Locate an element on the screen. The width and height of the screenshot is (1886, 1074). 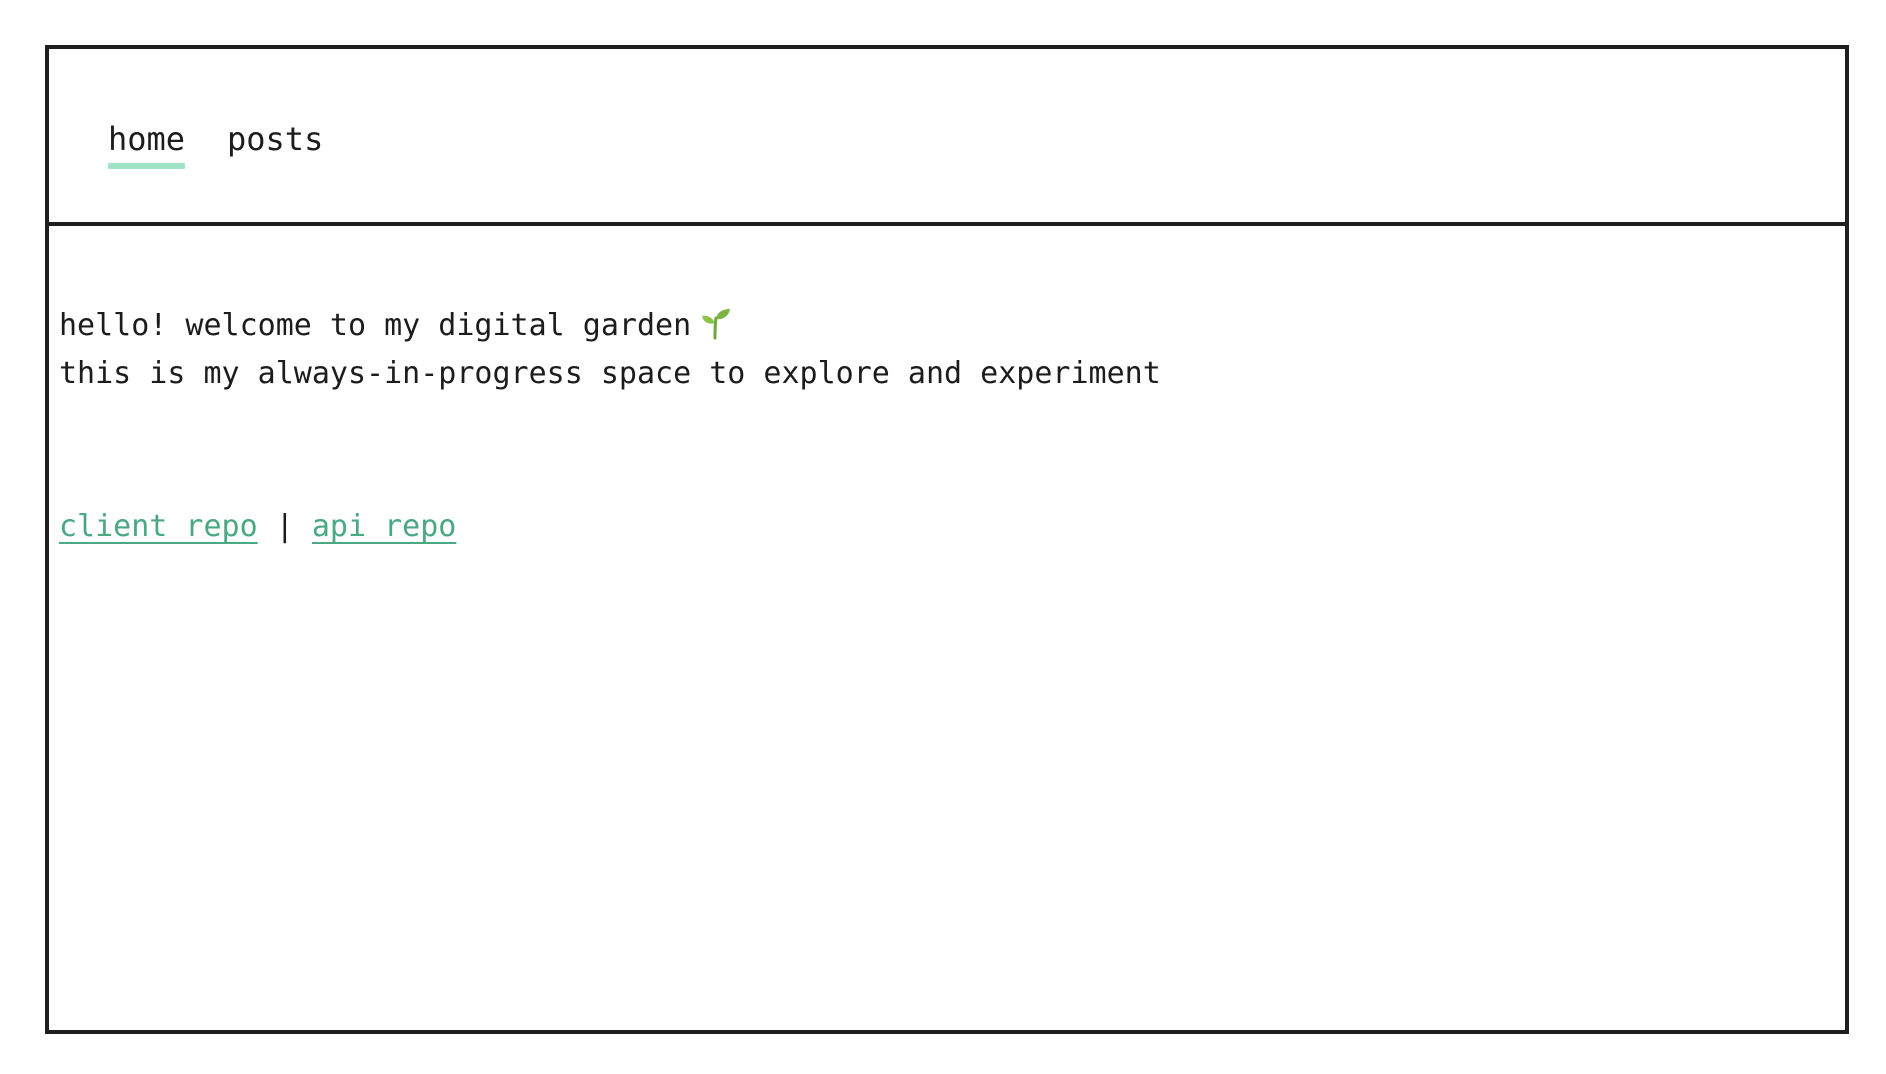
api-repo-link: api repo is located at coordinates (384, 526).